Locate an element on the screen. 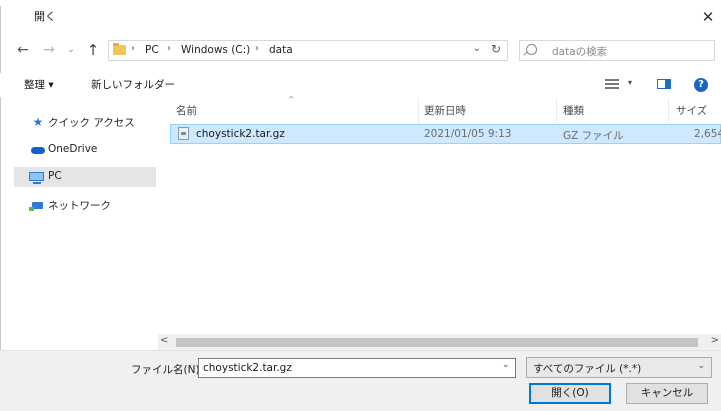 The image size is (721, 411). file-type-select: すべてのファイル (*.*) ⌄ is located at coordinates (619, 367).